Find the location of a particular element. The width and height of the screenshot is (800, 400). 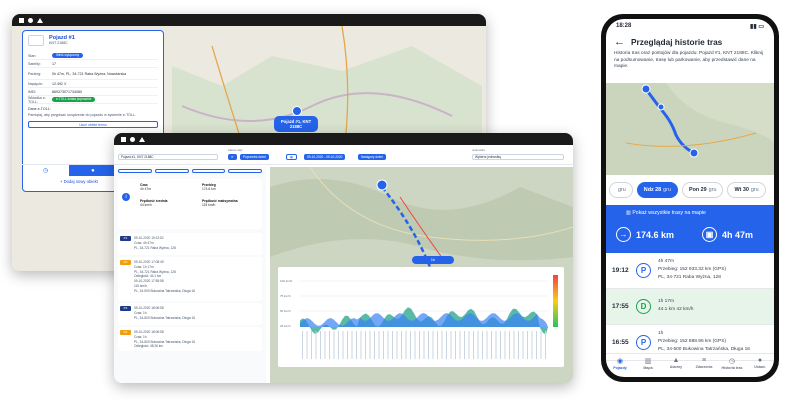

status-bar: 18:28 ▮▮ ▭ is located at coordinates (690, 26).